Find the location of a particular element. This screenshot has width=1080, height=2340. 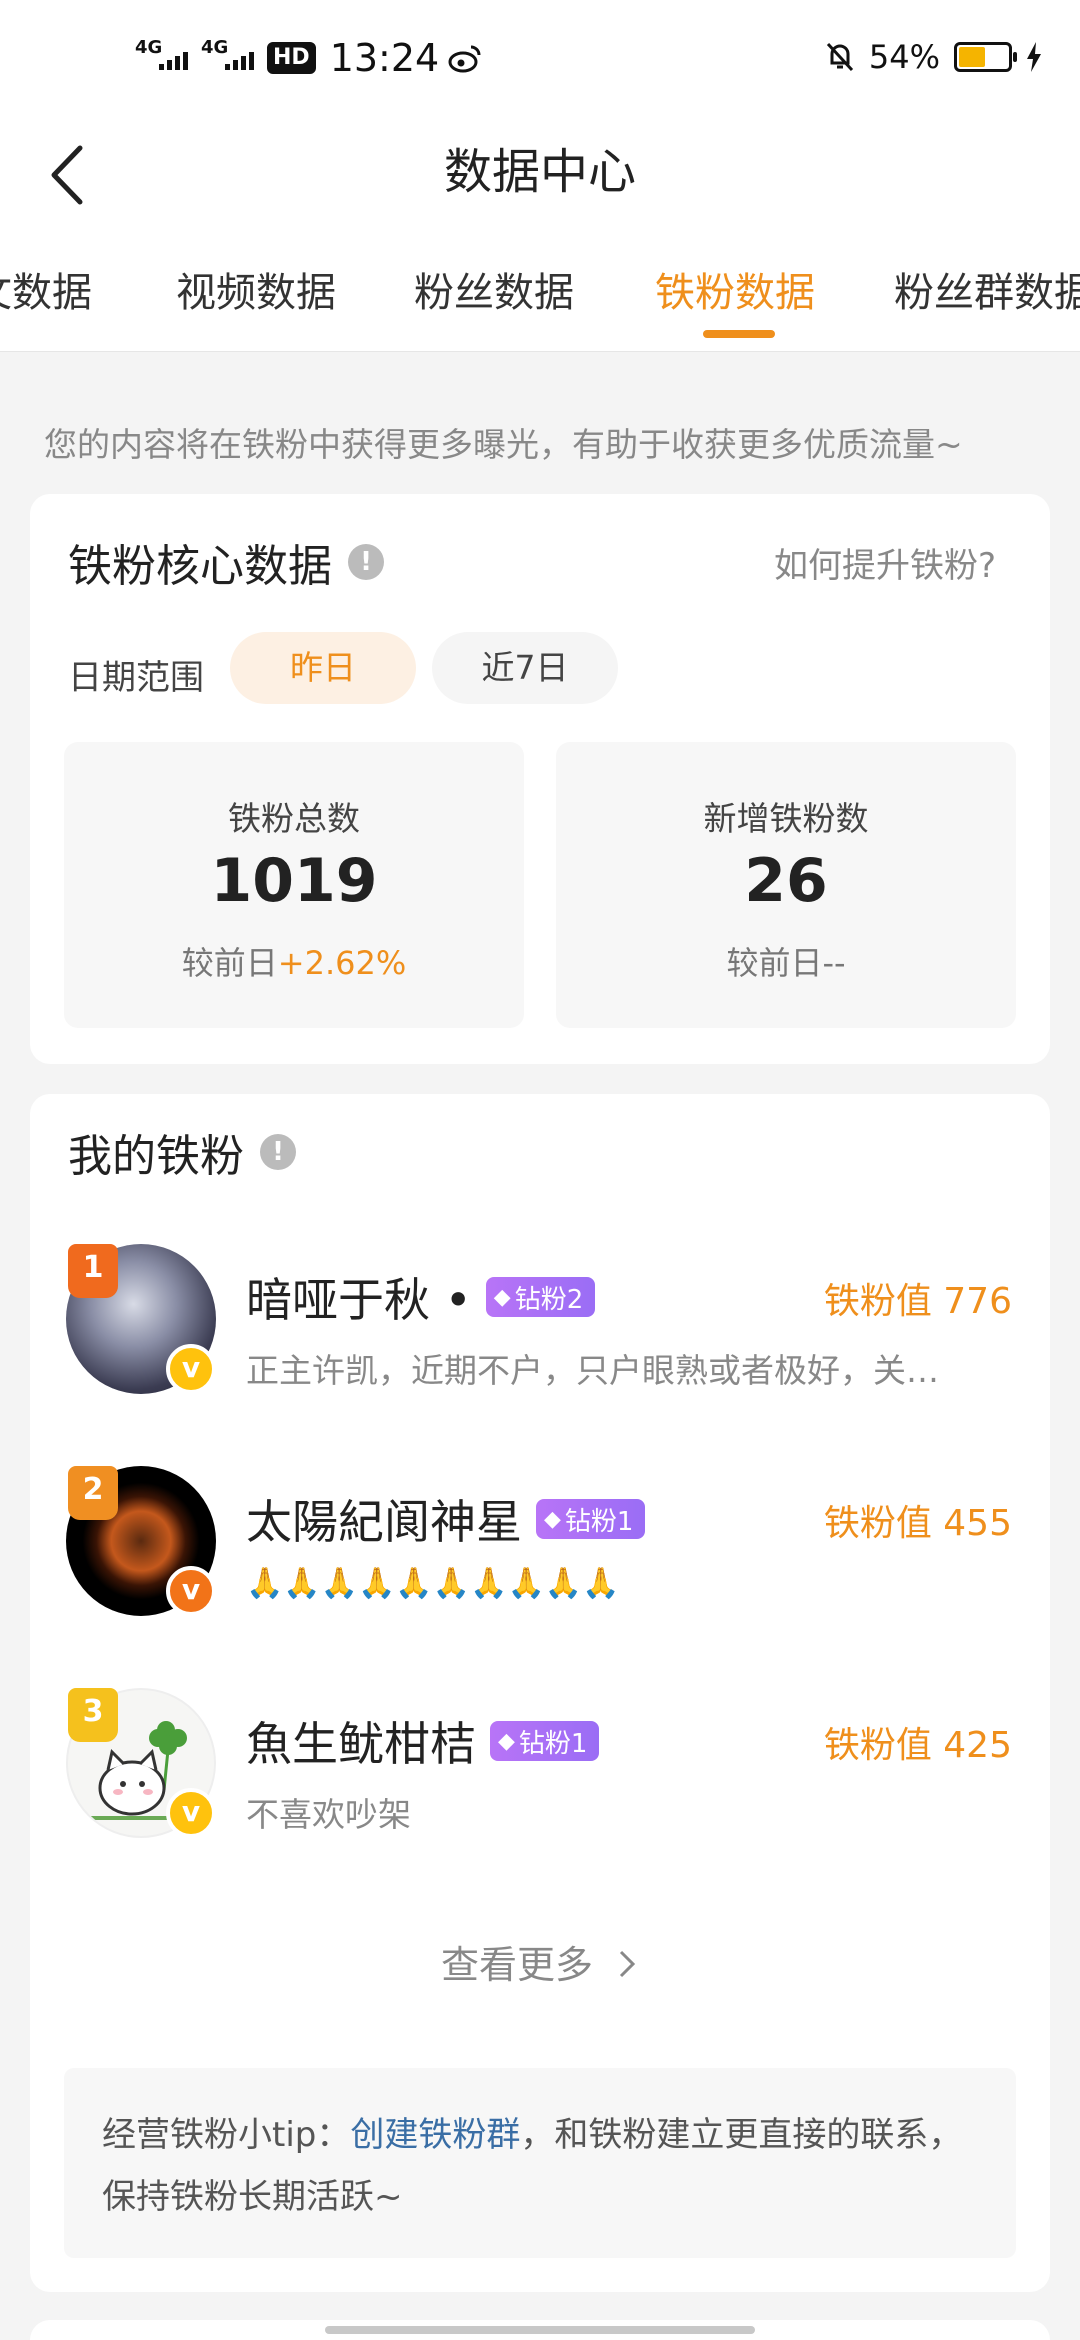

iron-fan-value: 铁粉值 425 is located at coordinates (917, 1745).